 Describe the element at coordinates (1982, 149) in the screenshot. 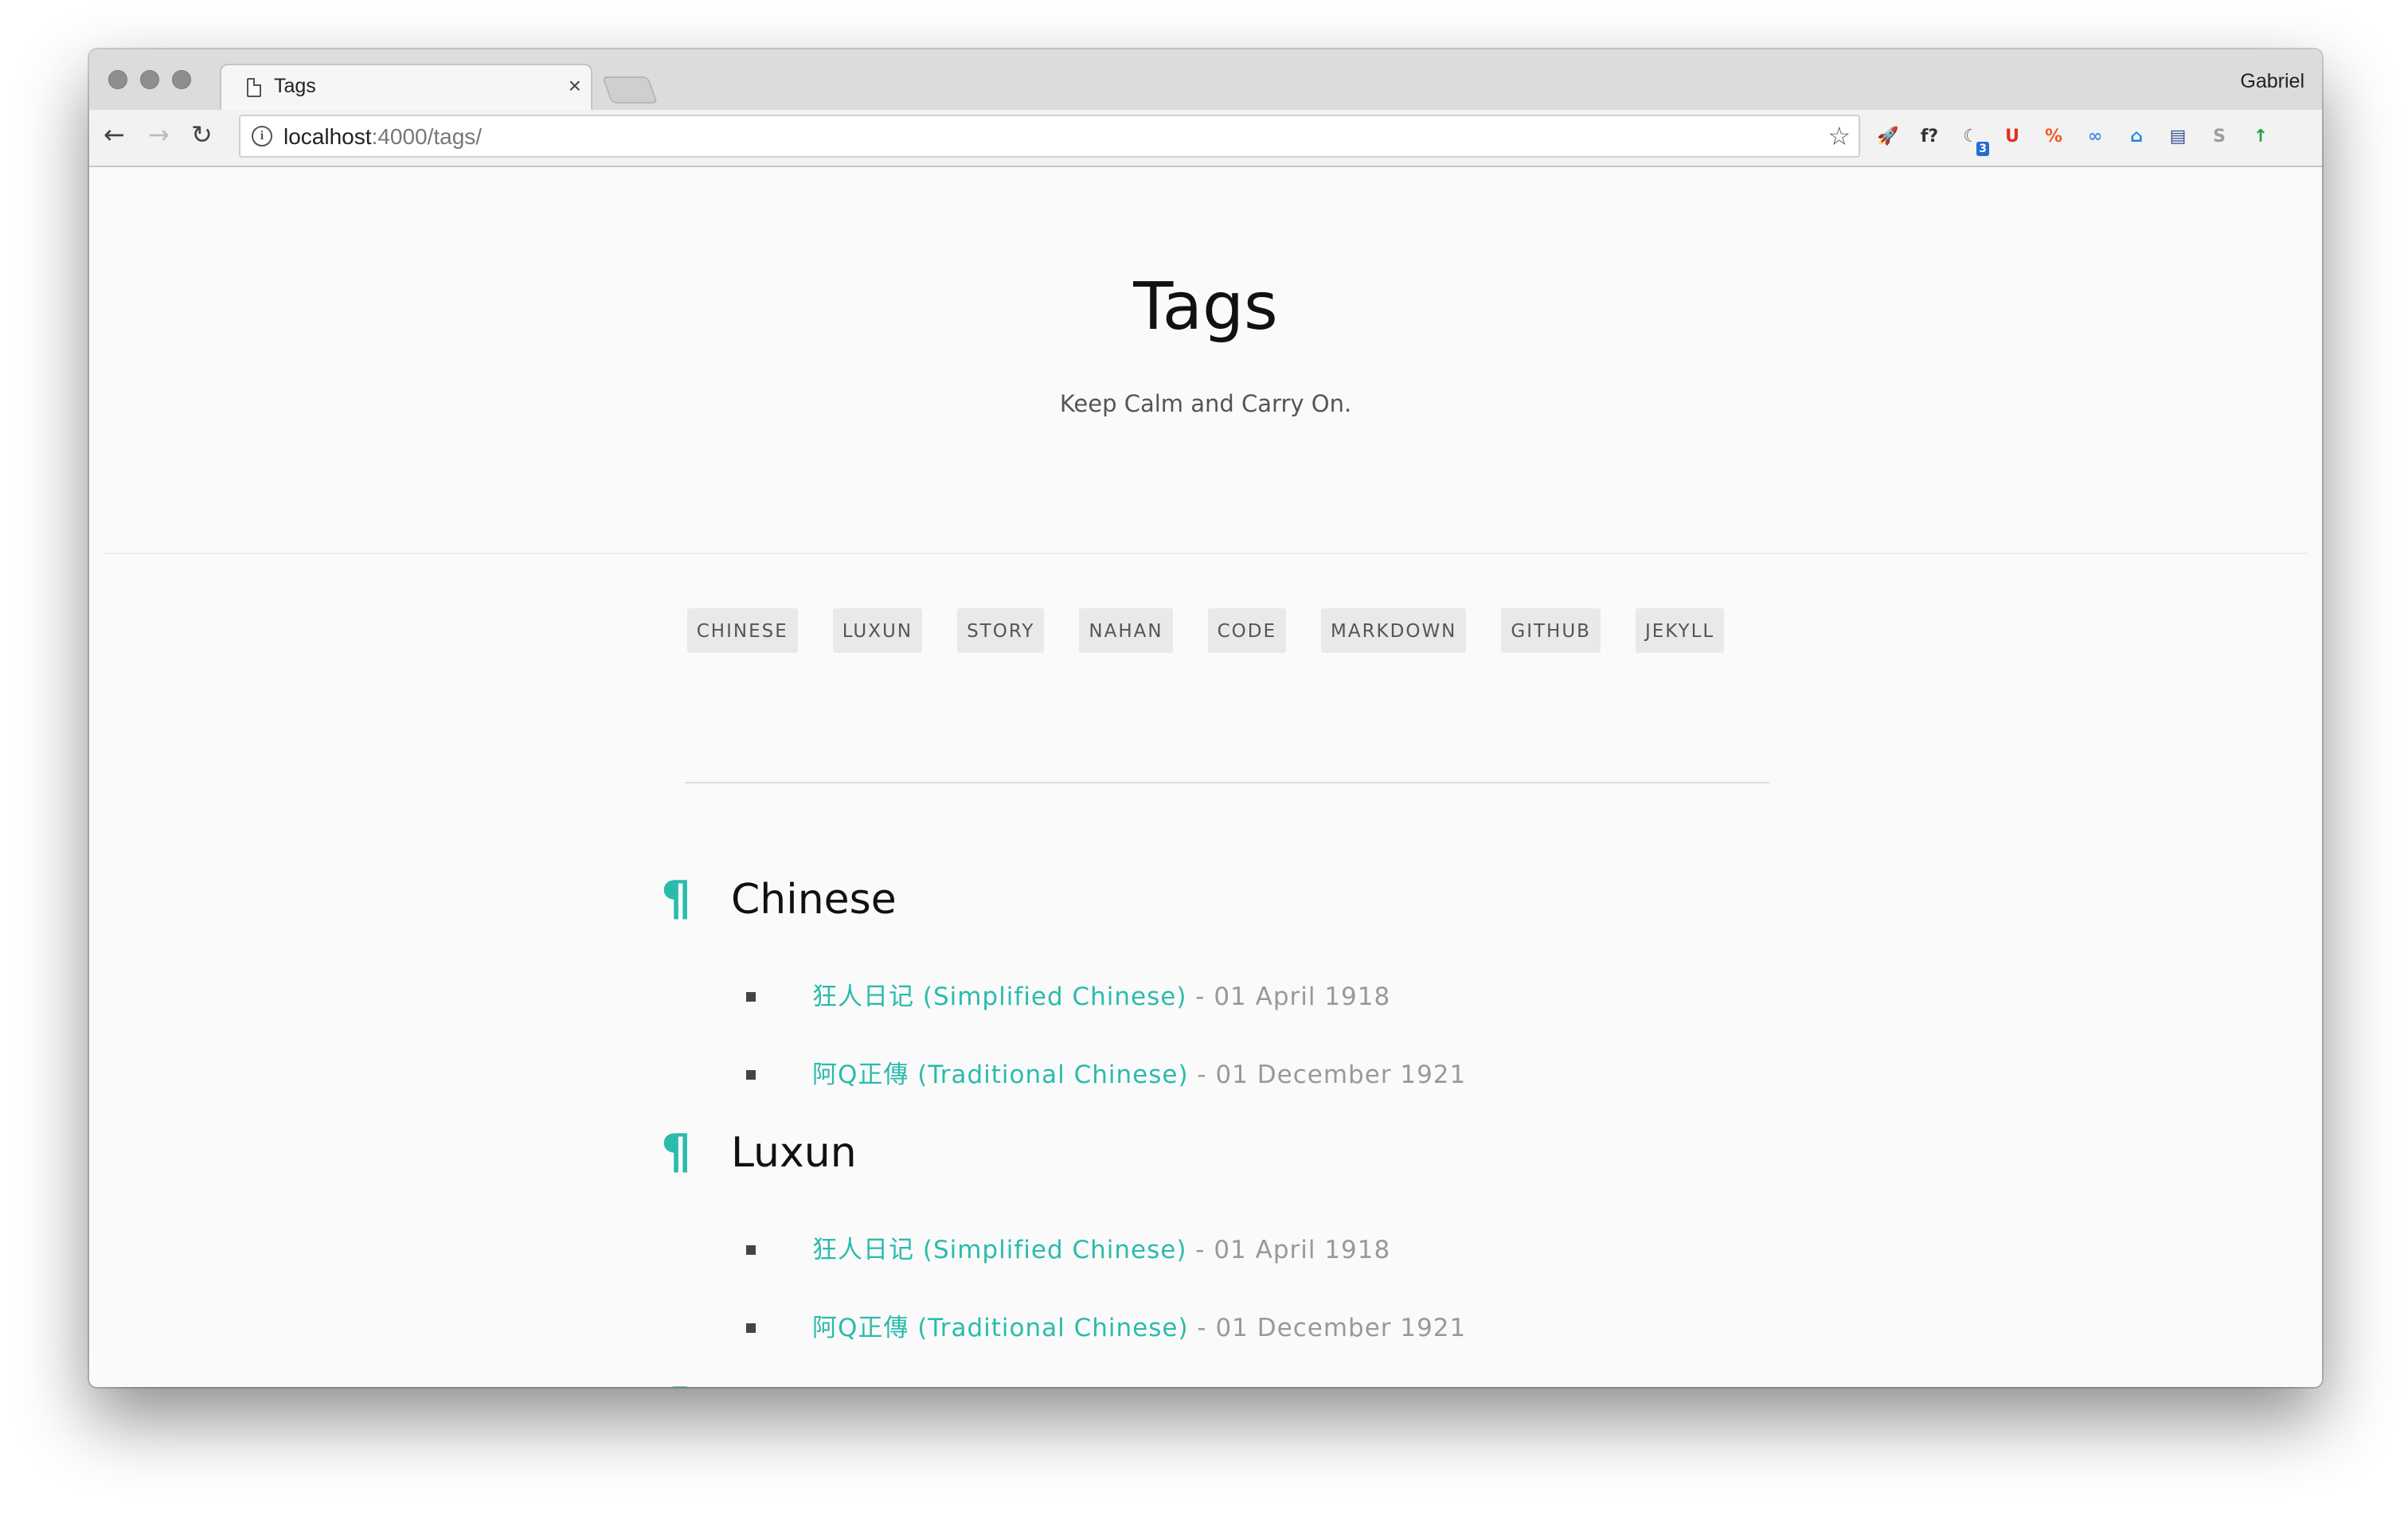

I see `extension-badge: 3` at that location.